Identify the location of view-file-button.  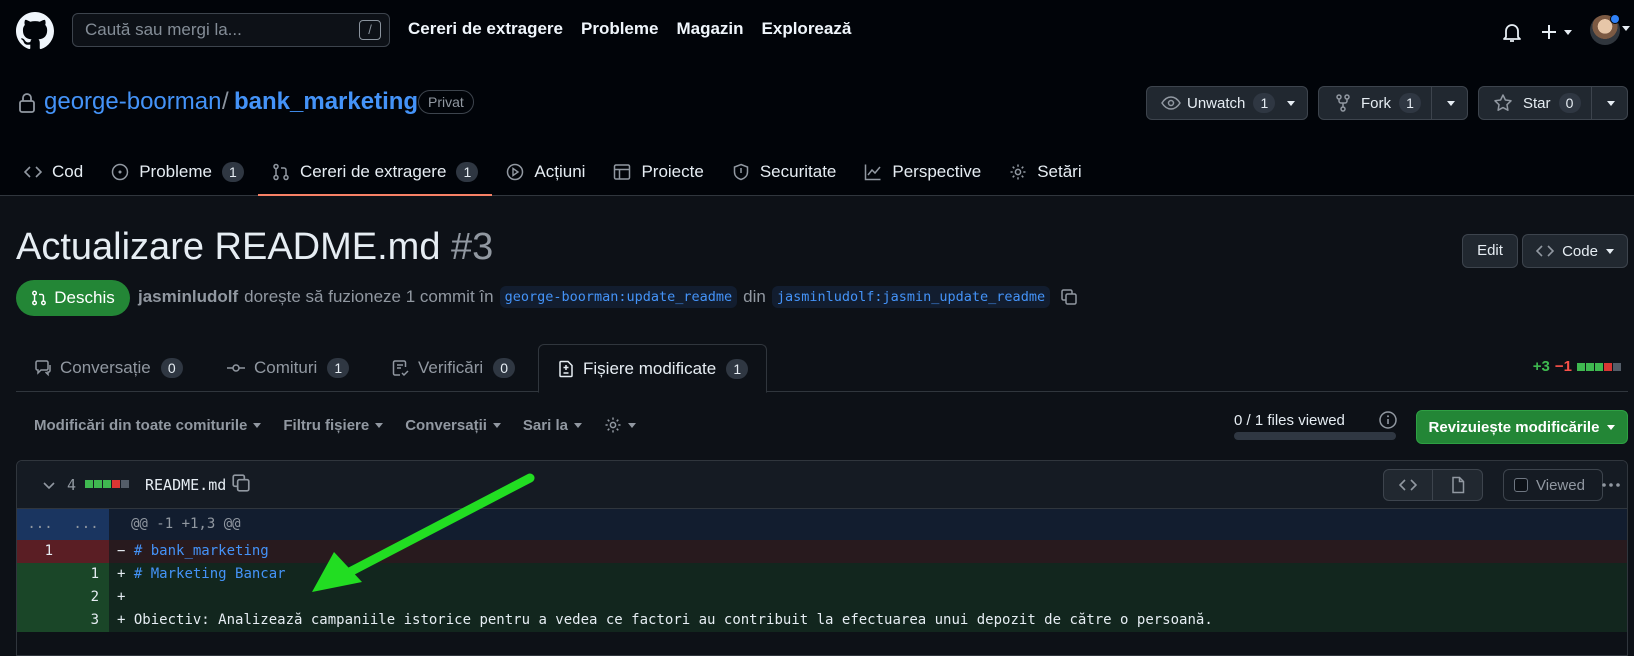
(1458, 485).